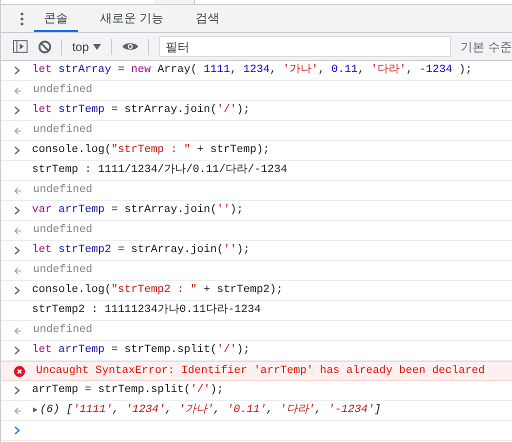 Image resolution: width=512 pixels, height=442 pixels. I want to click on prompt-chevron-icon, so click(17, 430).